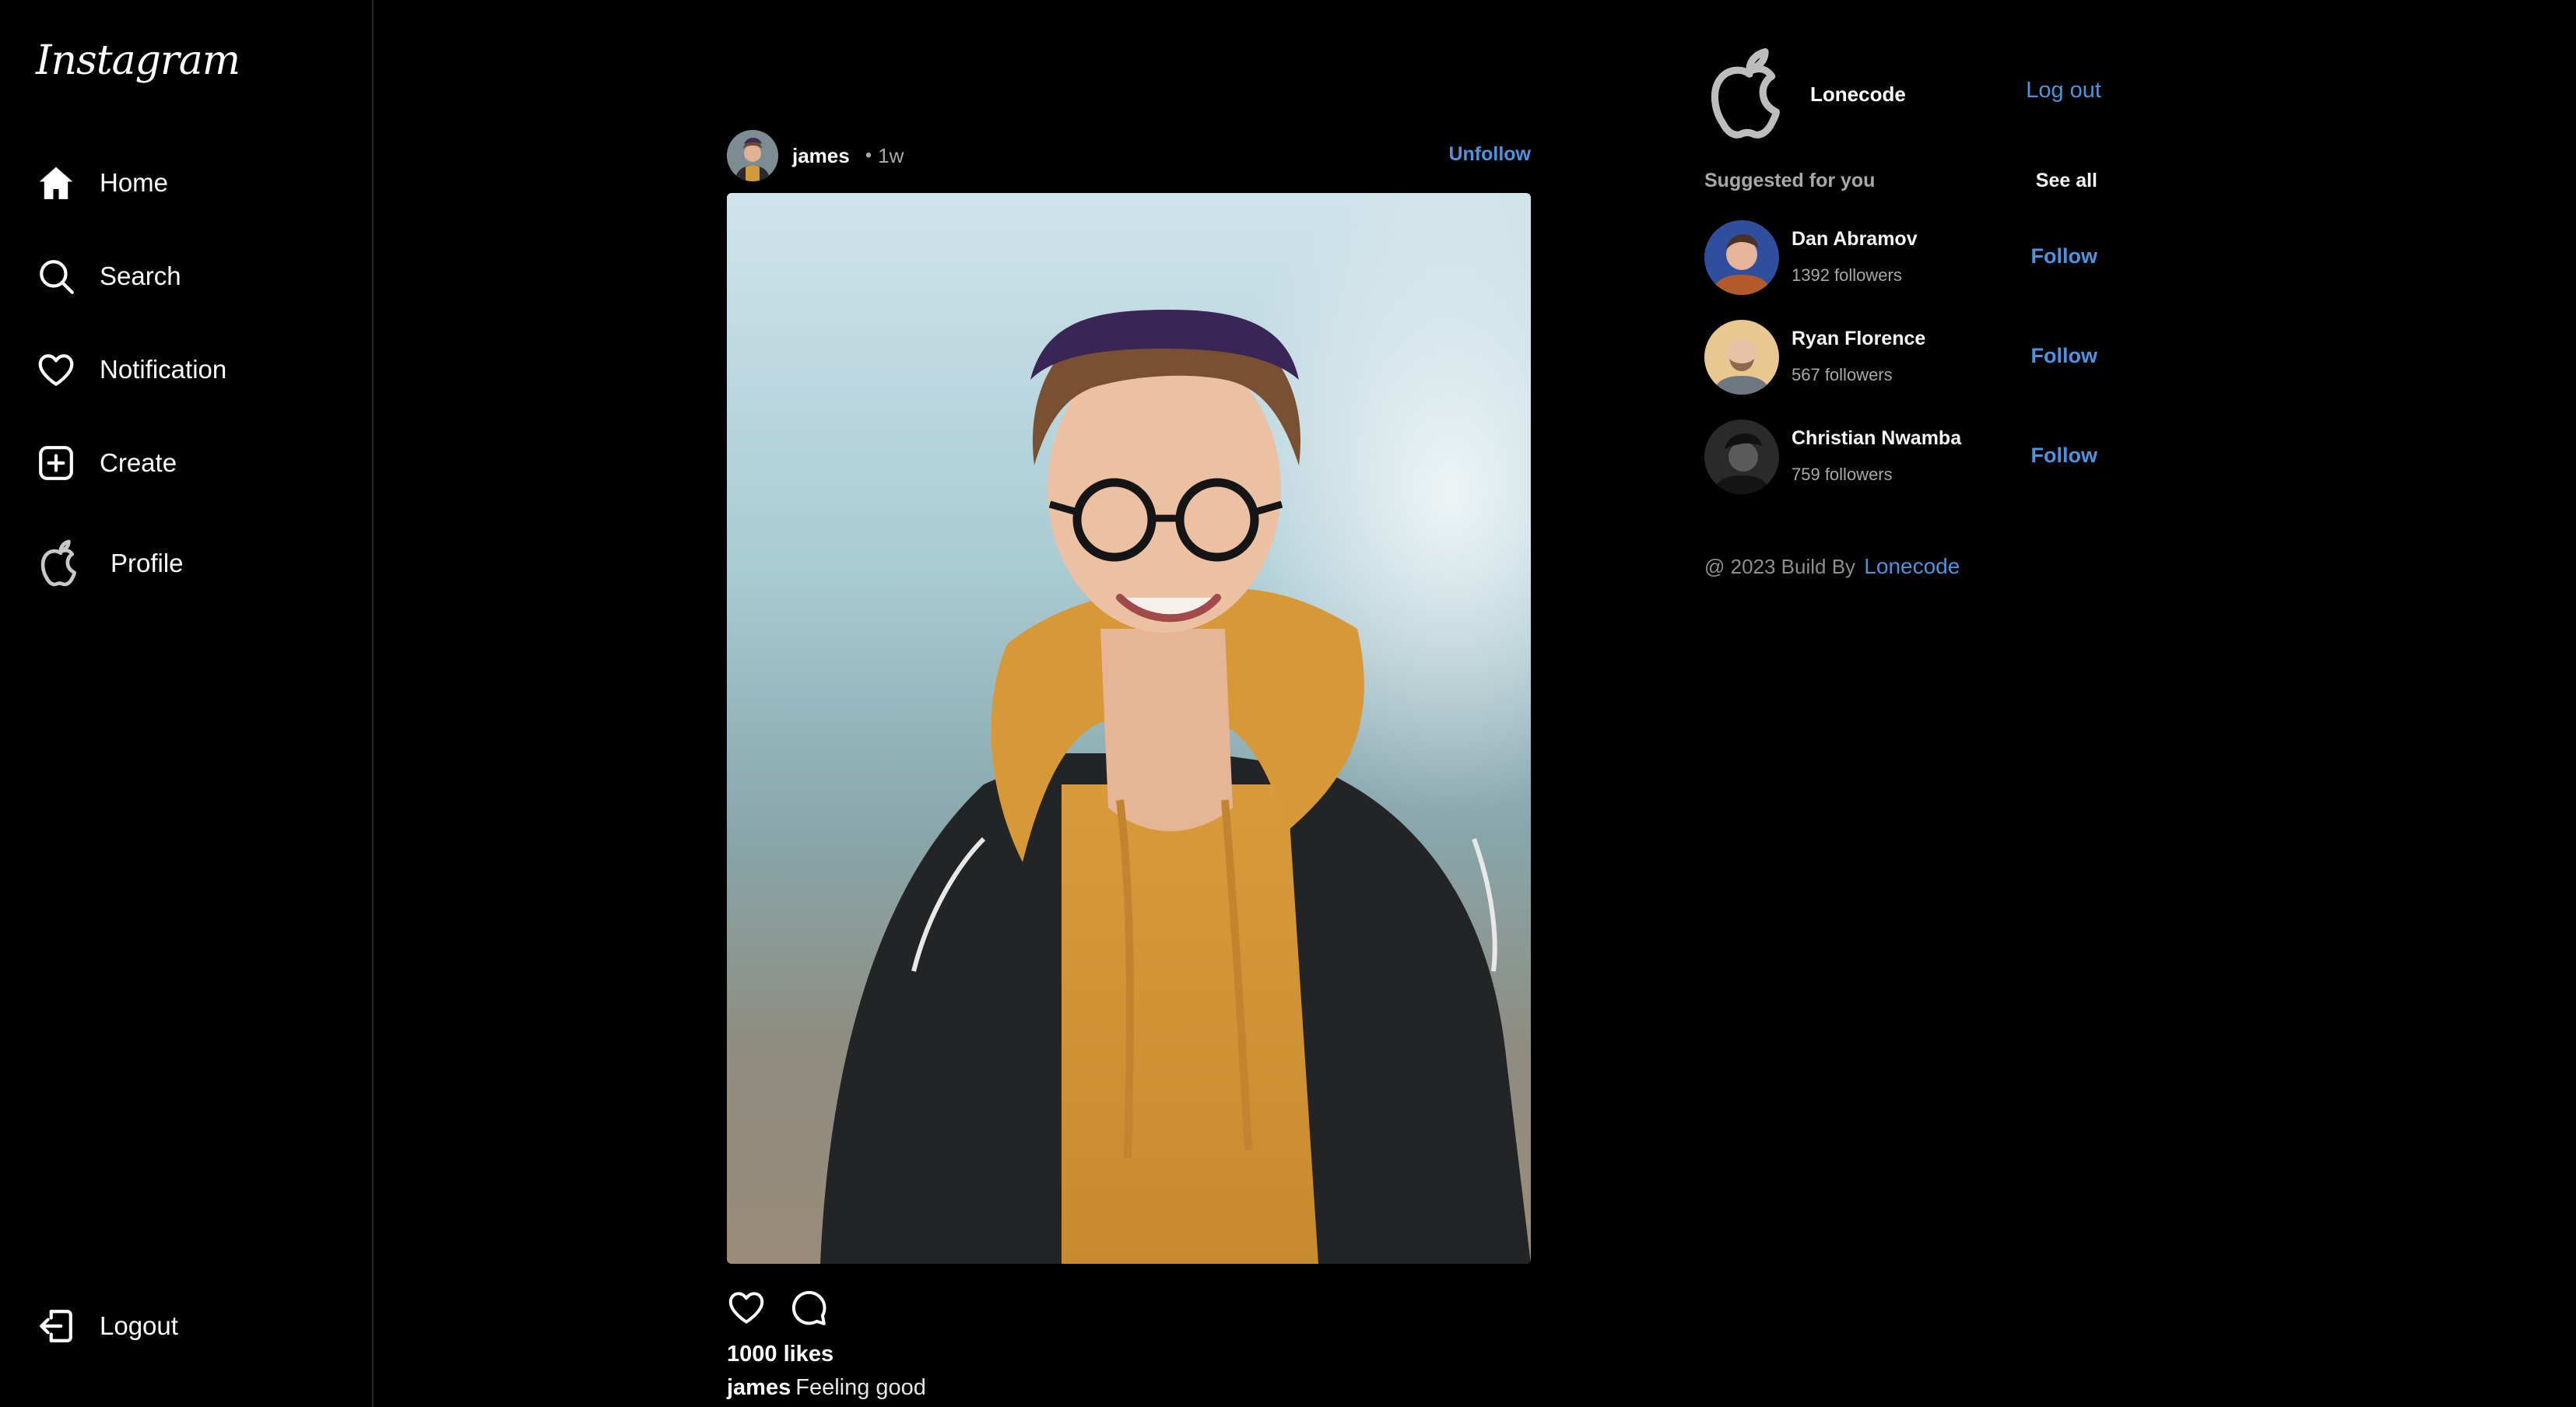 Image resolution: width=2576 pixels, height=1407 pixels. What do you see at coordinates (1780, 566) in the screenshot?
I see `footer-text: @ 2023 Build By` at bounding box center [1780, 566].